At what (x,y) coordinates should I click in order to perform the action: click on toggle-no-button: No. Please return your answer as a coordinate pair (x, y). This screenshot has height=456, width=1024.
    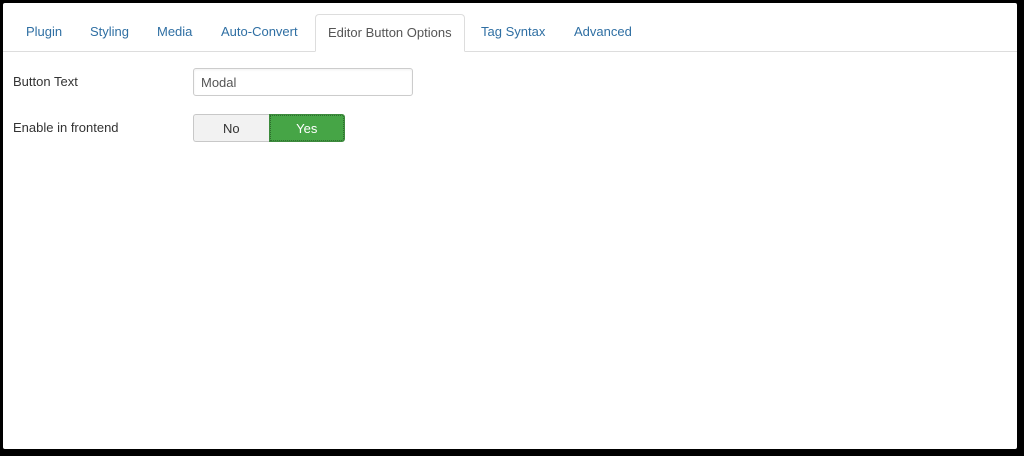
    Looking at the image, I should click on (231, 128).